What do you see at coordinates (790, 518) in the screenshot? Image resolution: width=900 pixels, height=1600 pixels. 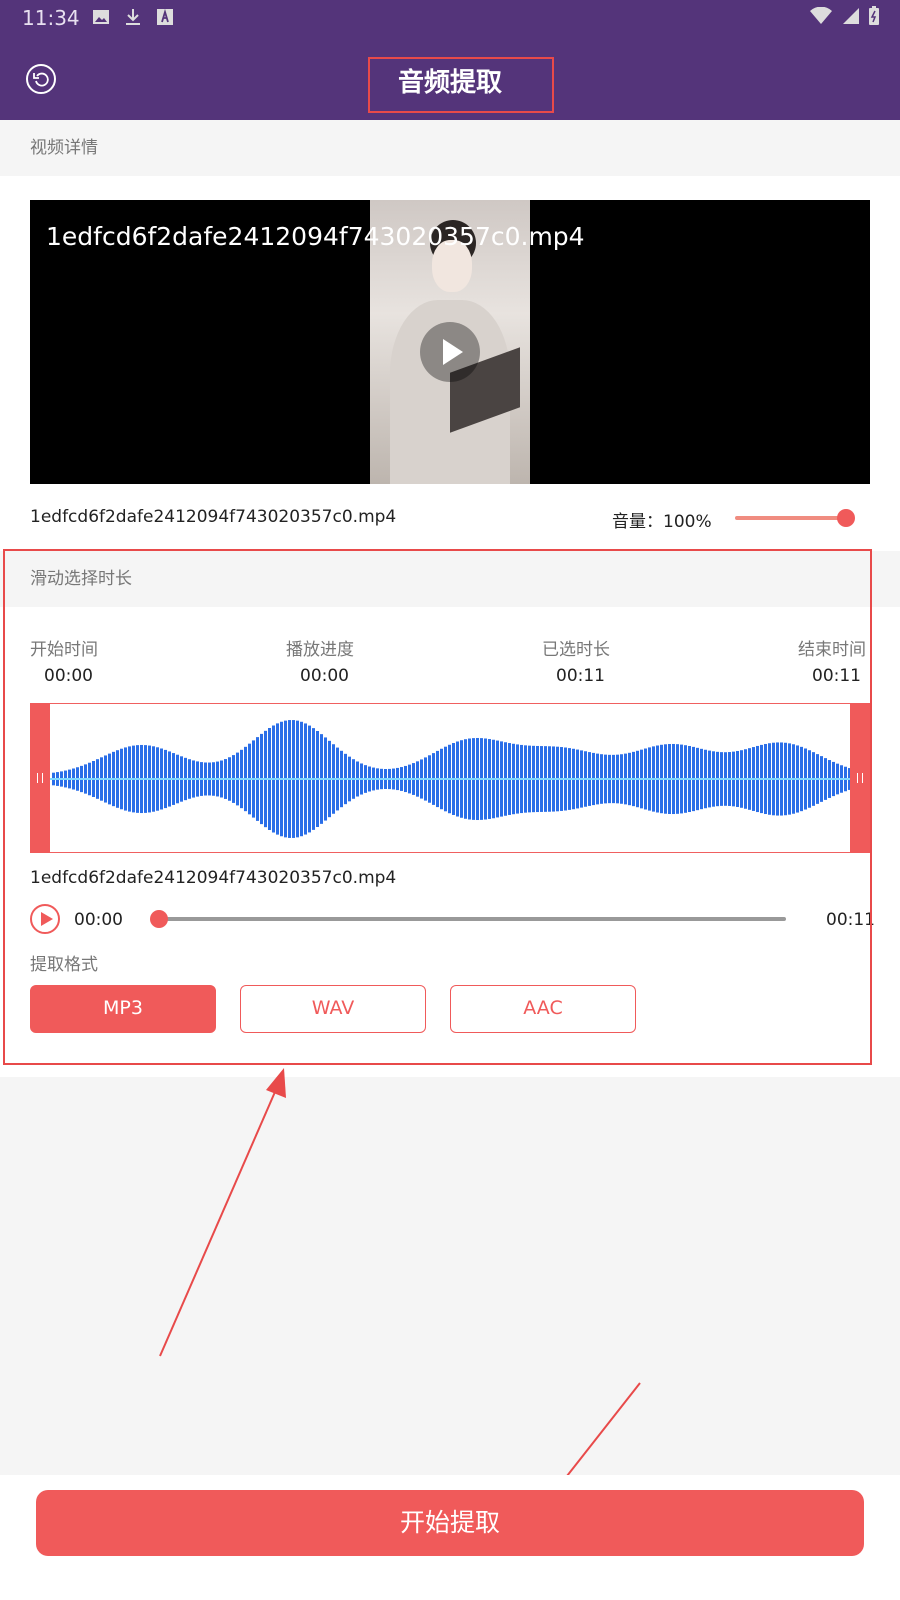 I see `volume-slider` at bounding box center [790, 518].